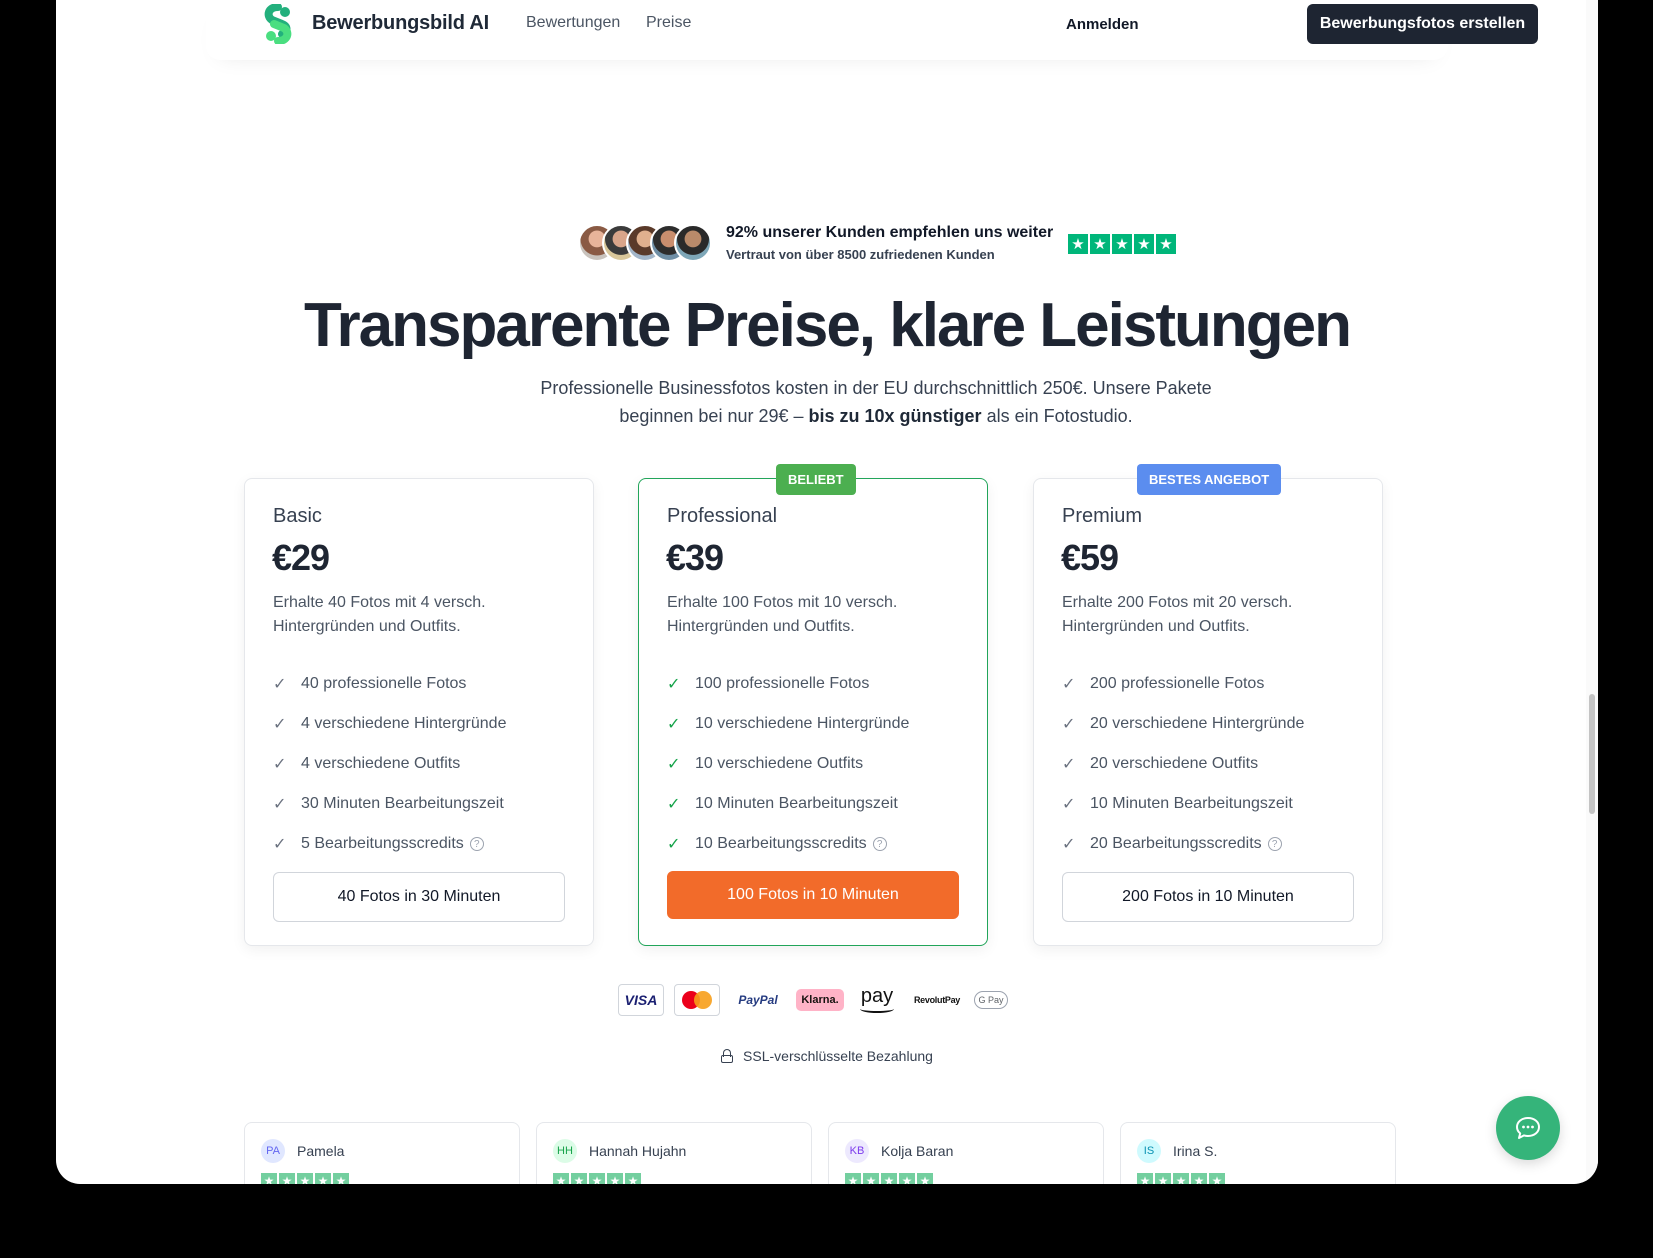 This screenshot has width=1653, height=1258. I want to click on feature-item: ✓ 20 Bearbeitungsscredits?, so click(1183, 844).